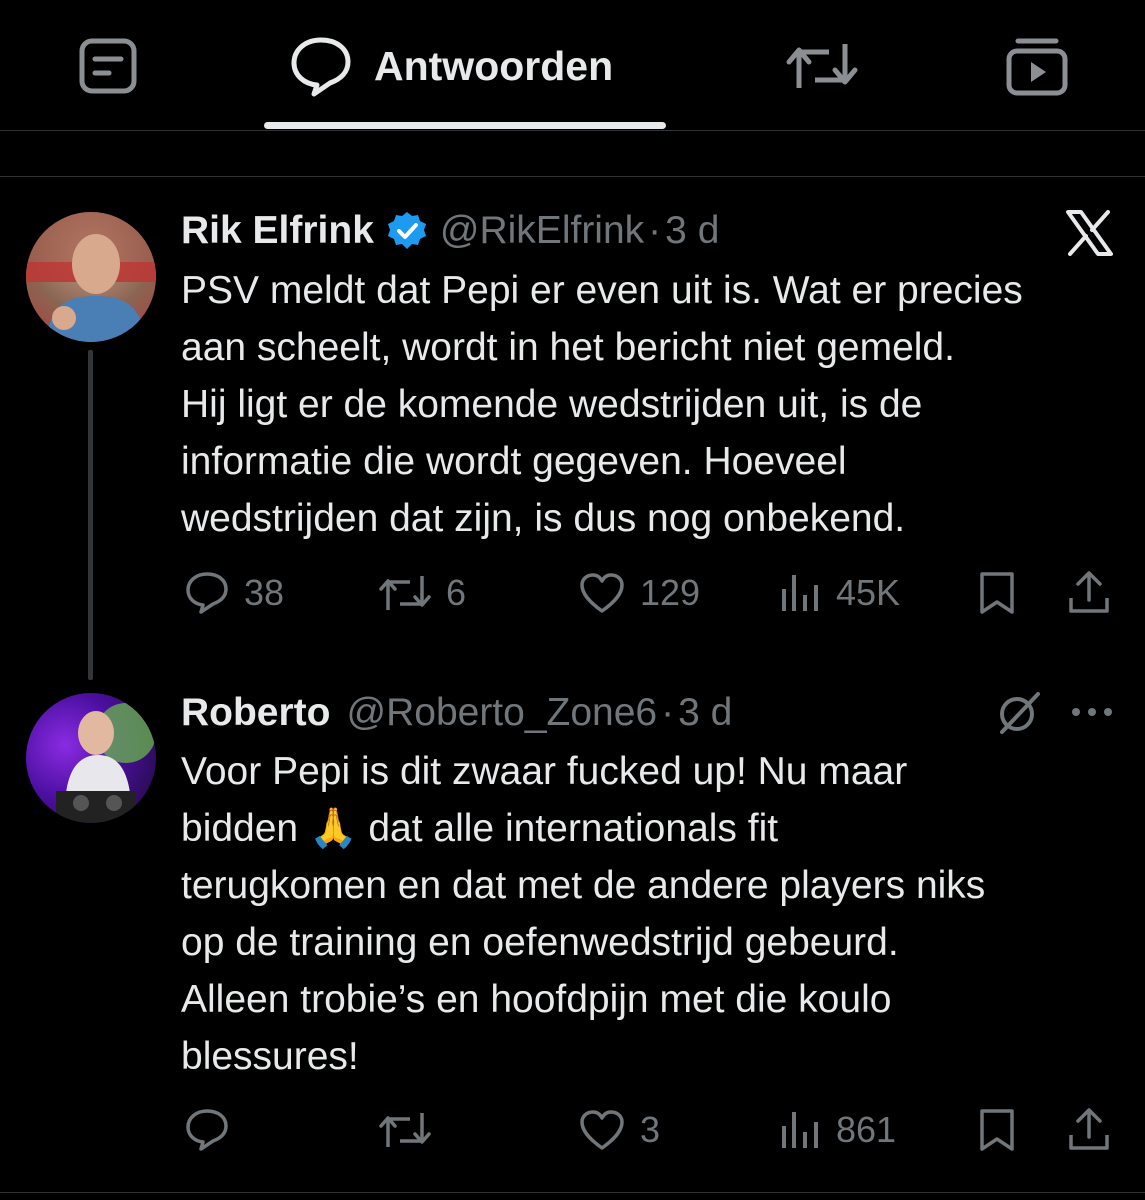 Image resolution: width=1145 pixels, height=1200 pixels. Describe the element at coordinates (456, 592) in the screenshot. I see `repost-count: 6` at that location.